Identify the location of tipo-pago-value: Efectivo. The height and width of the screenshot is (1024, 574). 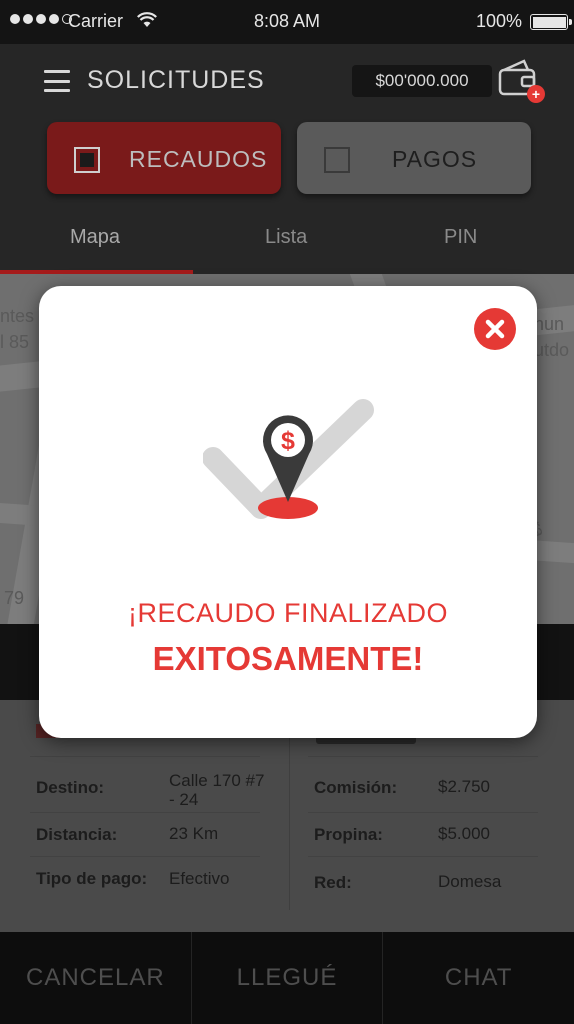
(199, 878).